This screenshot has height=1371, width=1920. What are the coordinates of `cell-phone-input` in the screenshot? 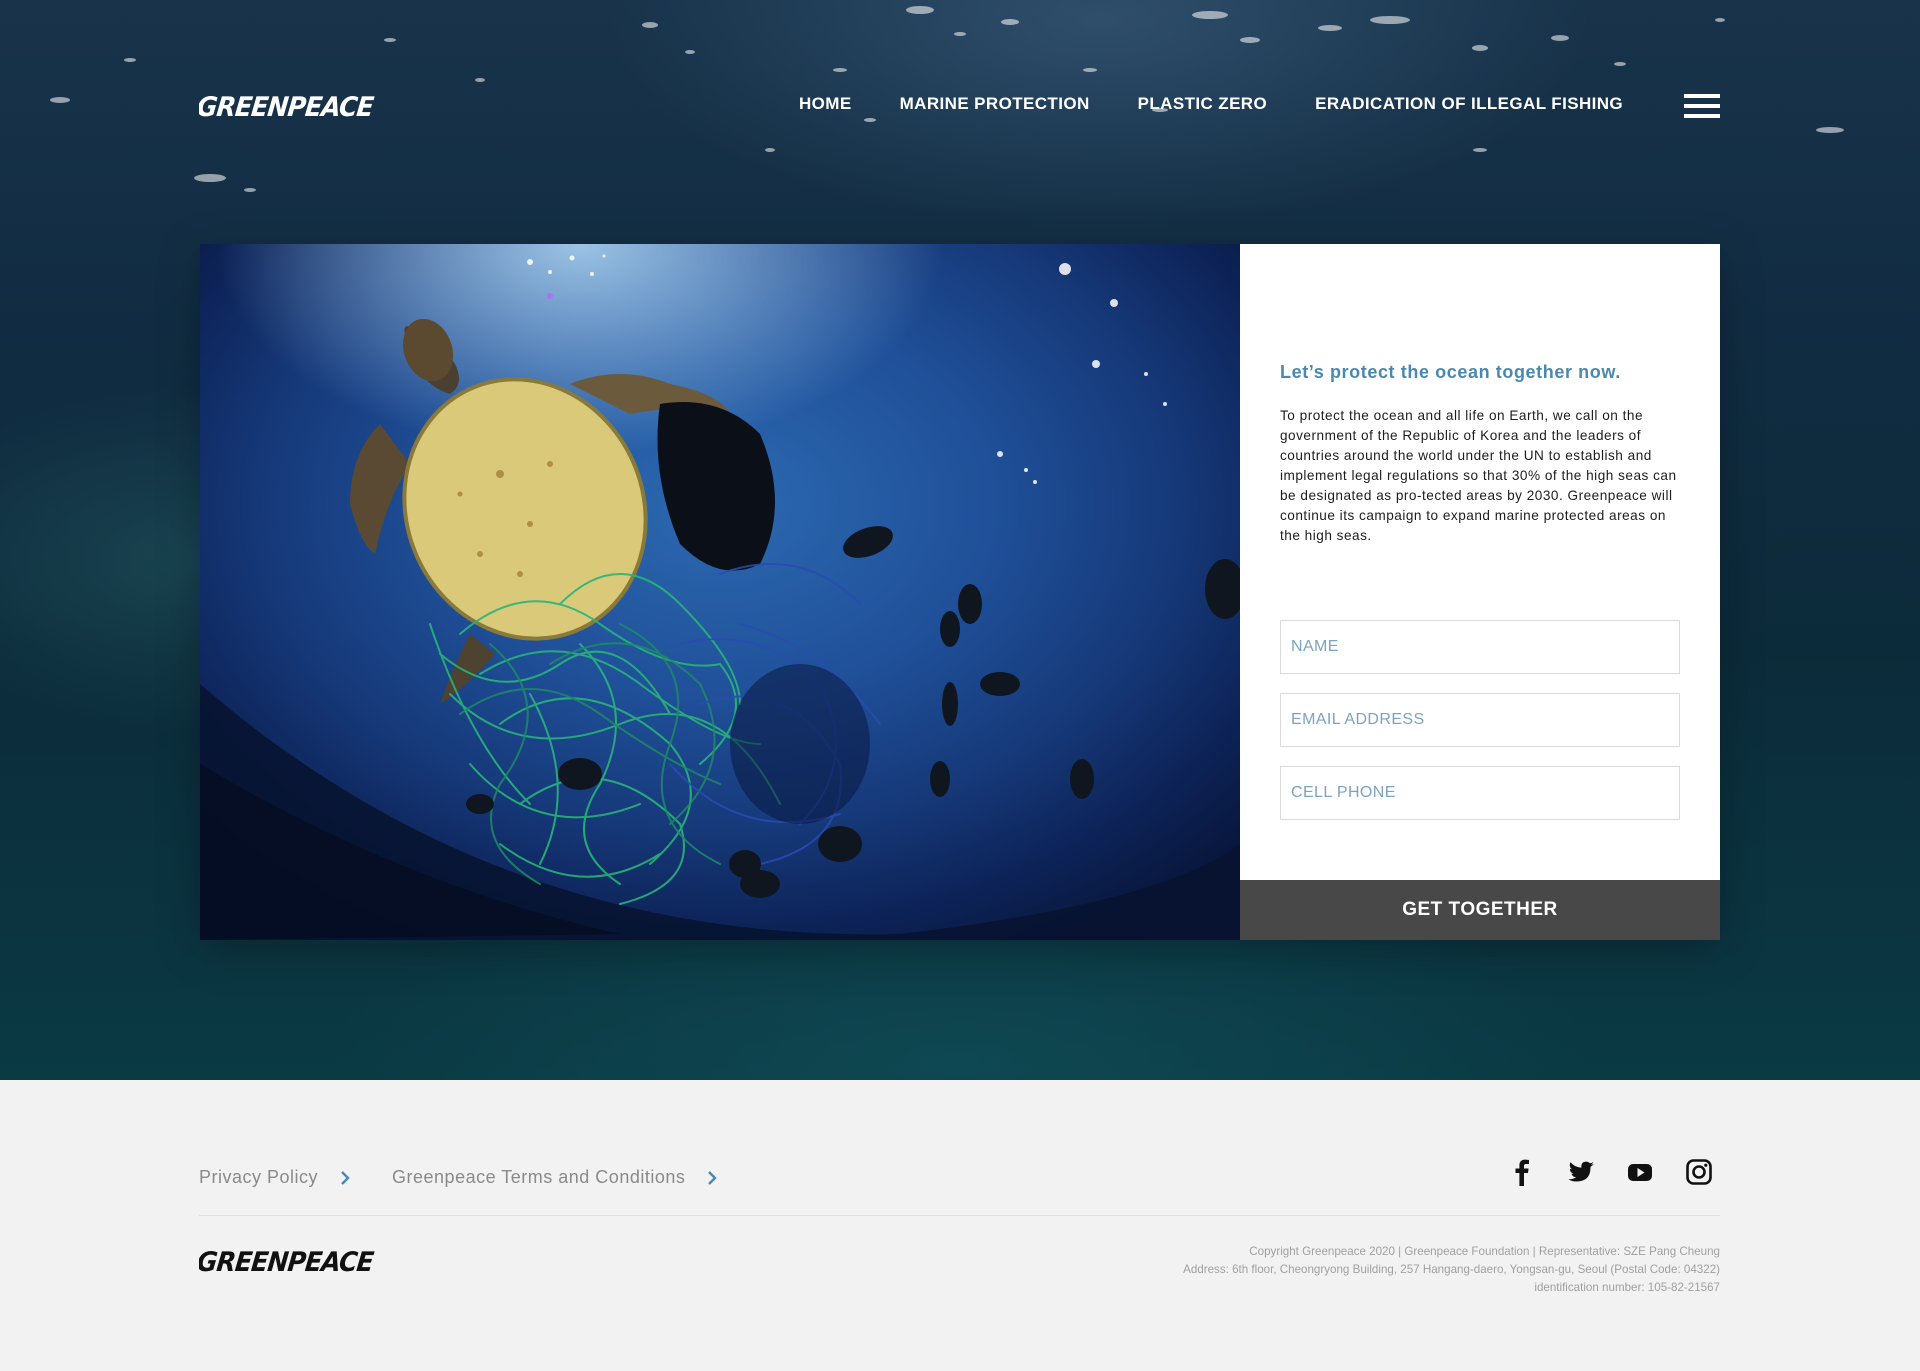 It's located at (1480, 793).